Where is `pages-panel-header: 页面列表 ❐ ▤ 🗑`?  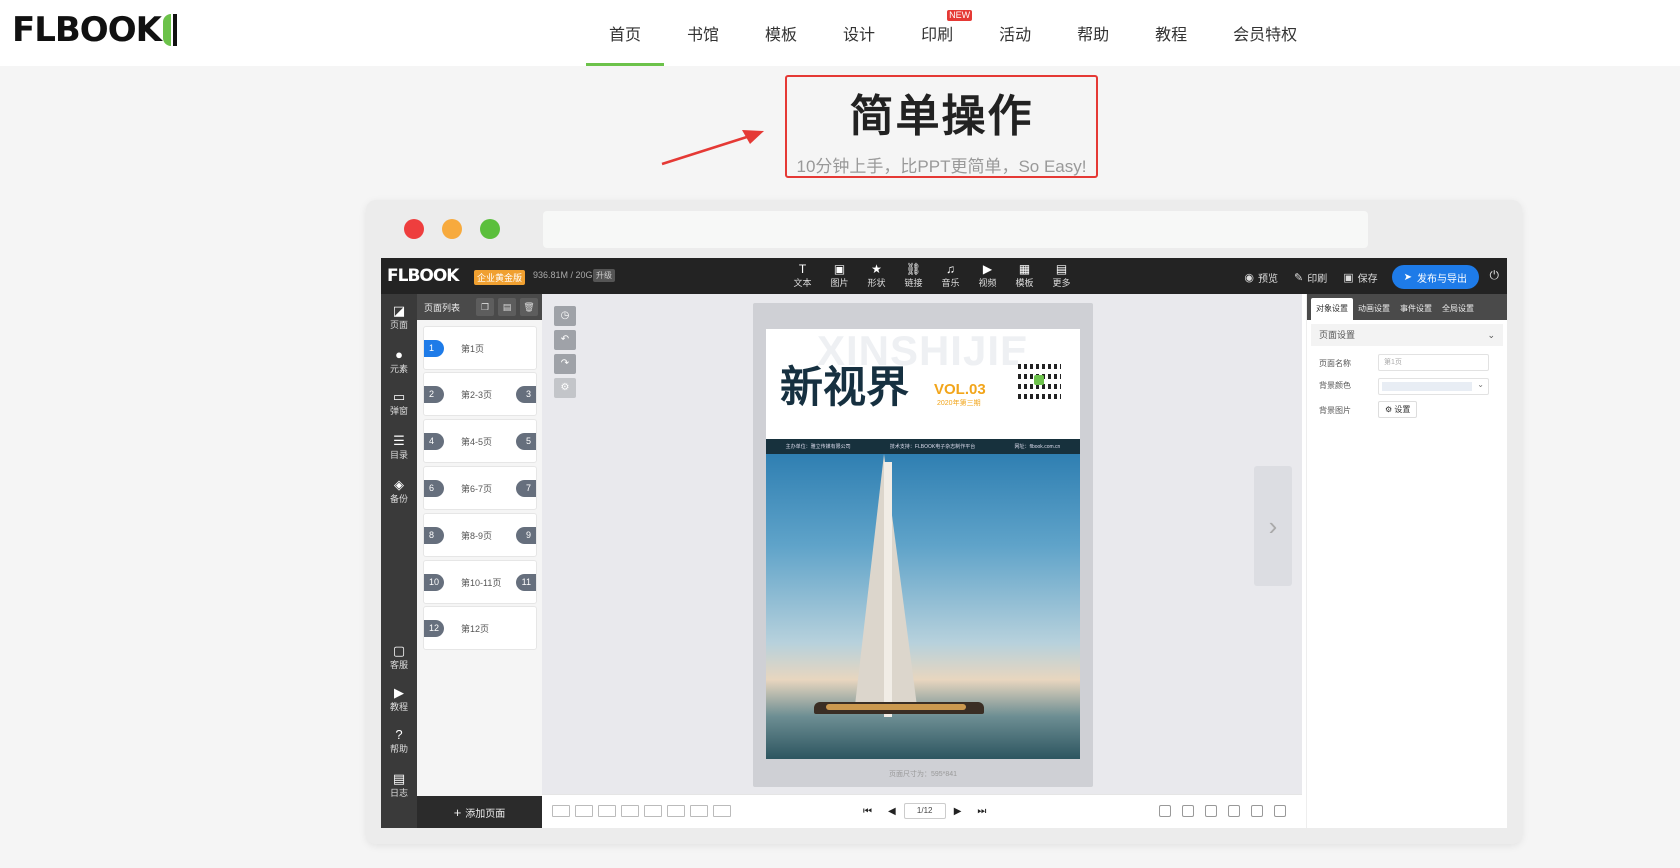 pages-panel-header: 页面列表 ❐ ▤ 🗑 is located at coordinates (479, 307).